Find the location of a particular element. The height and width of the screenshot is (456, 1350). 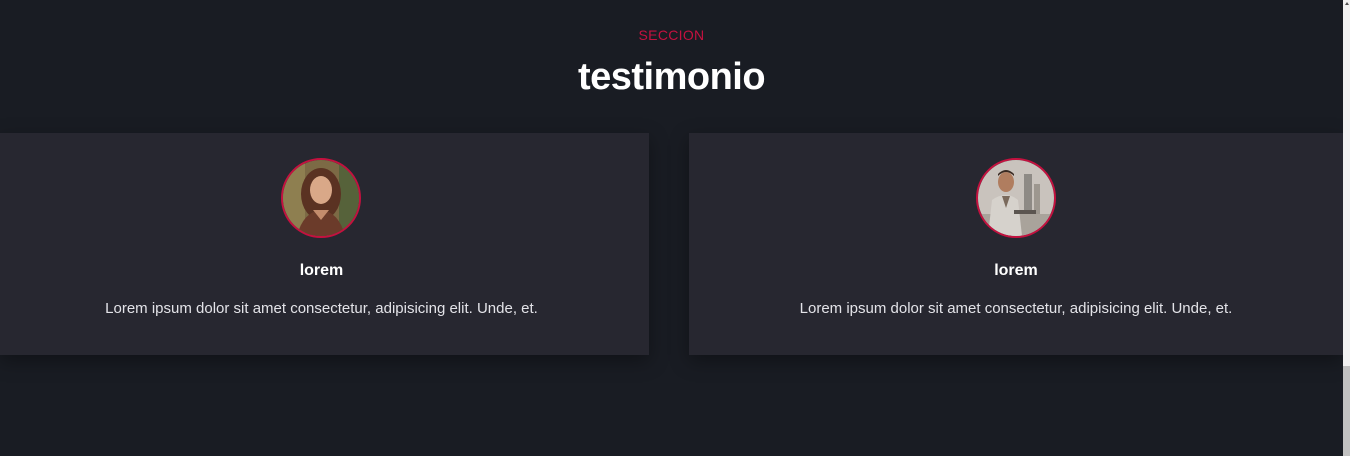

section-title: testimonio is located at coordinates (671, 77).